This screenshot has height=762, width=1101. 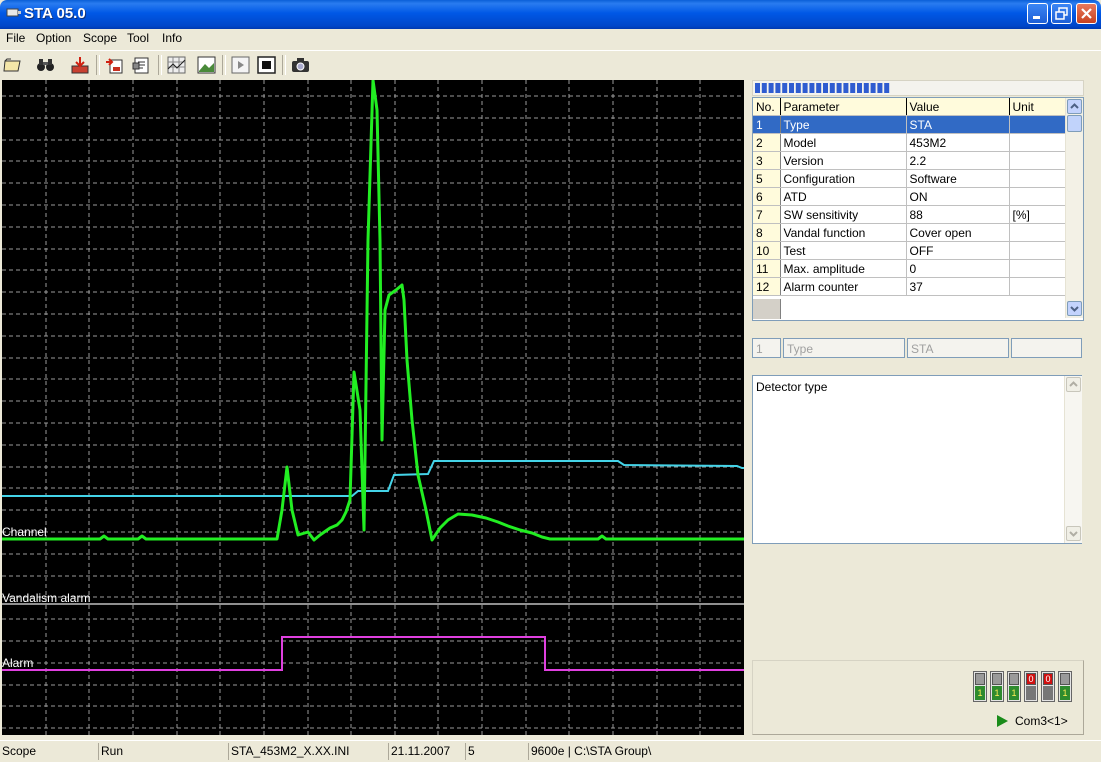 What do you see at coordinates (1041, 721) in the screenshot?
I see `com-port-label: Com3<1>` at bounding box center [1041, 721].